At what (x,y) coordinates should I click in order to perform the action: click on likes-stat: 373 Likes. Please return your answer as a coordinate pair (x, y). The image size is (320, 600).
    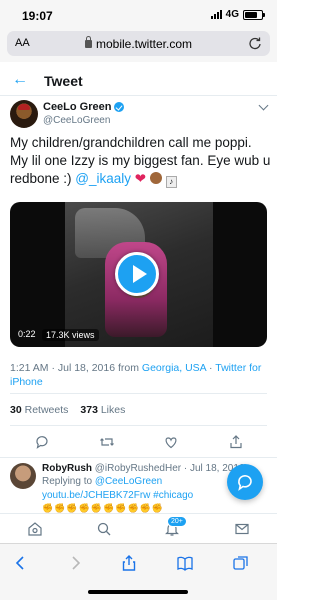
    Looking at the image, I should click on (102, 410).